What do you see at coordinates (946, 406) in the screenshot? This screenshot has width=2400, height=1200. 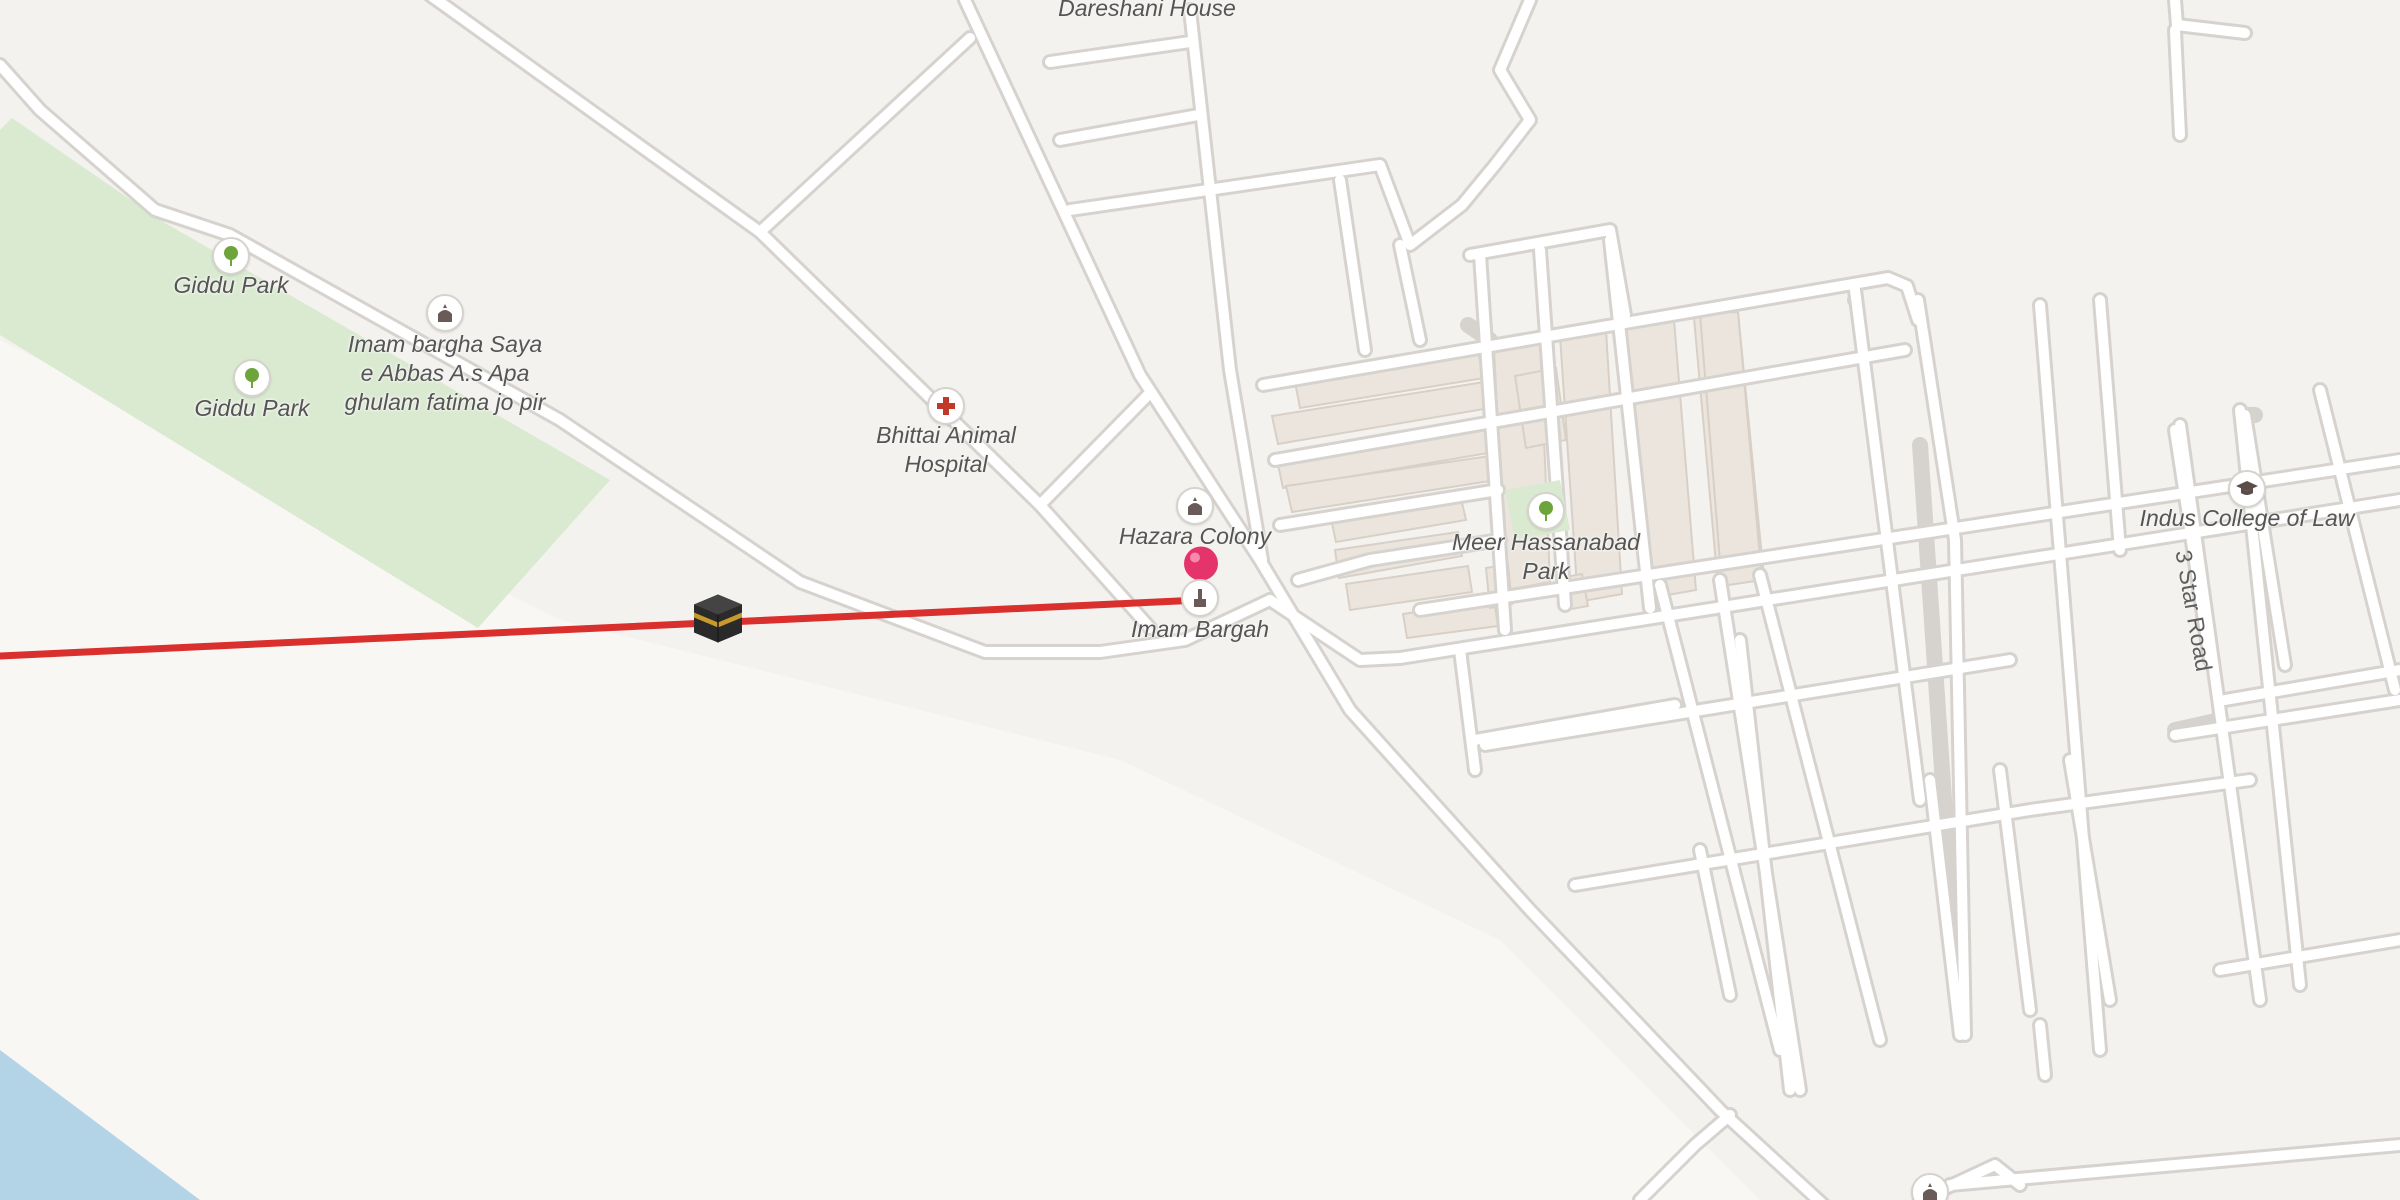 I see `hospital-cross-icon` at bounding box center [946, 406].